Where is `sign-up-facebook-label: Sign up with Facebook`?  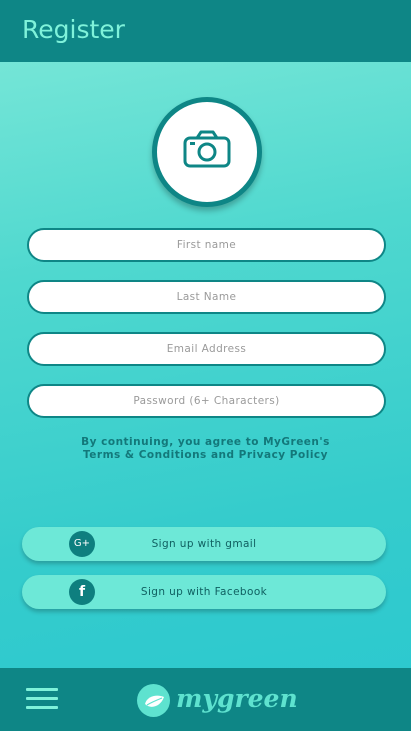
sign-up-facebook-label: Sign up with Facebook is located at coordinates (204, 592).